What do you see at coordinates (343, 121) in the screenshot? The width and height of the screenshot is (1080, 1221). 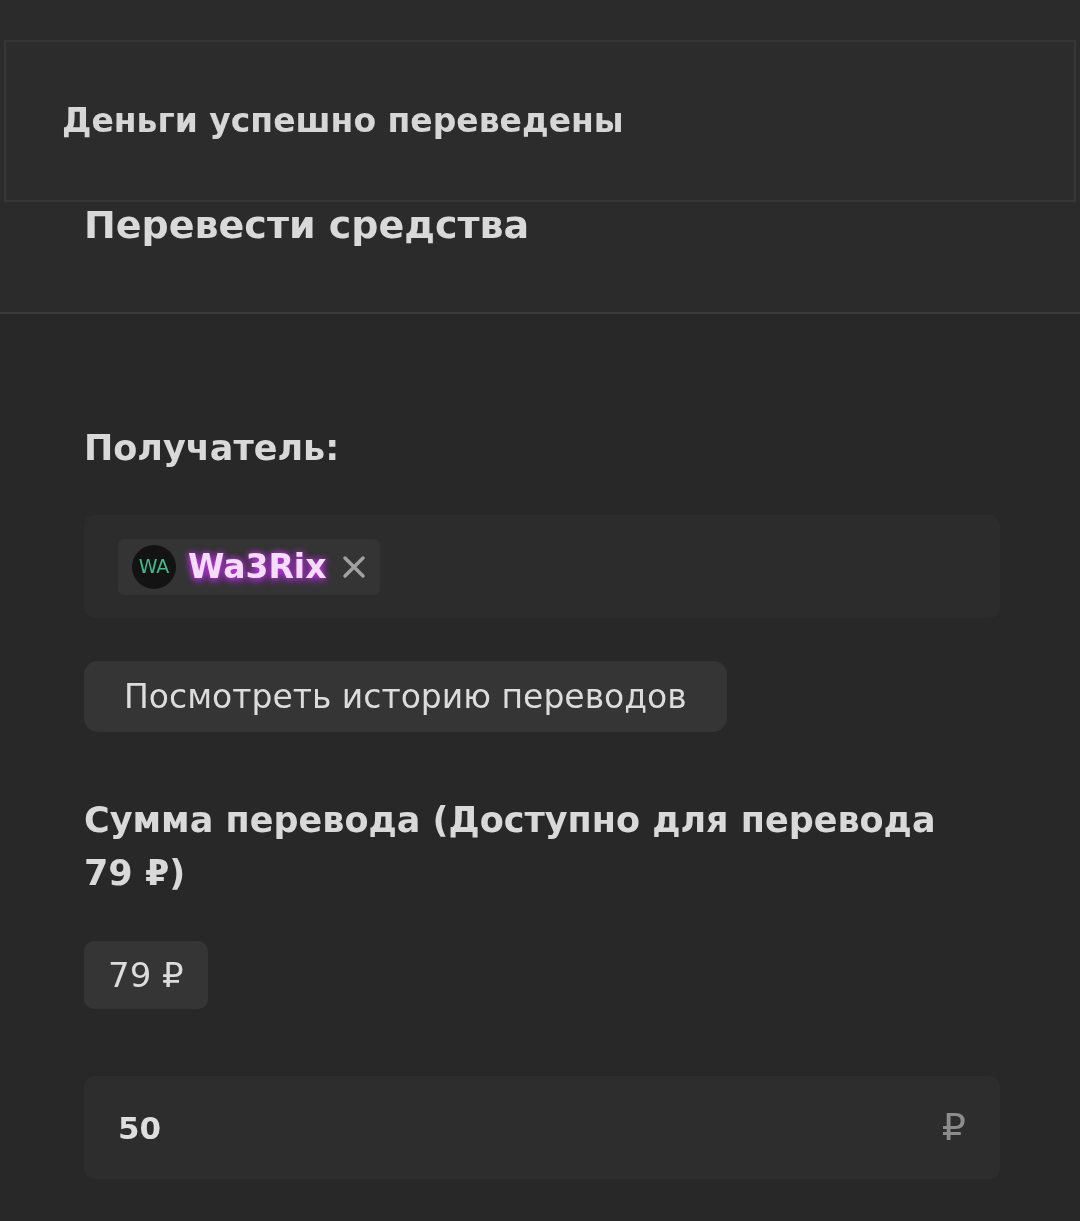 I see `toast-message: Деньги успешно переведены` at bounding box center [343, 121].